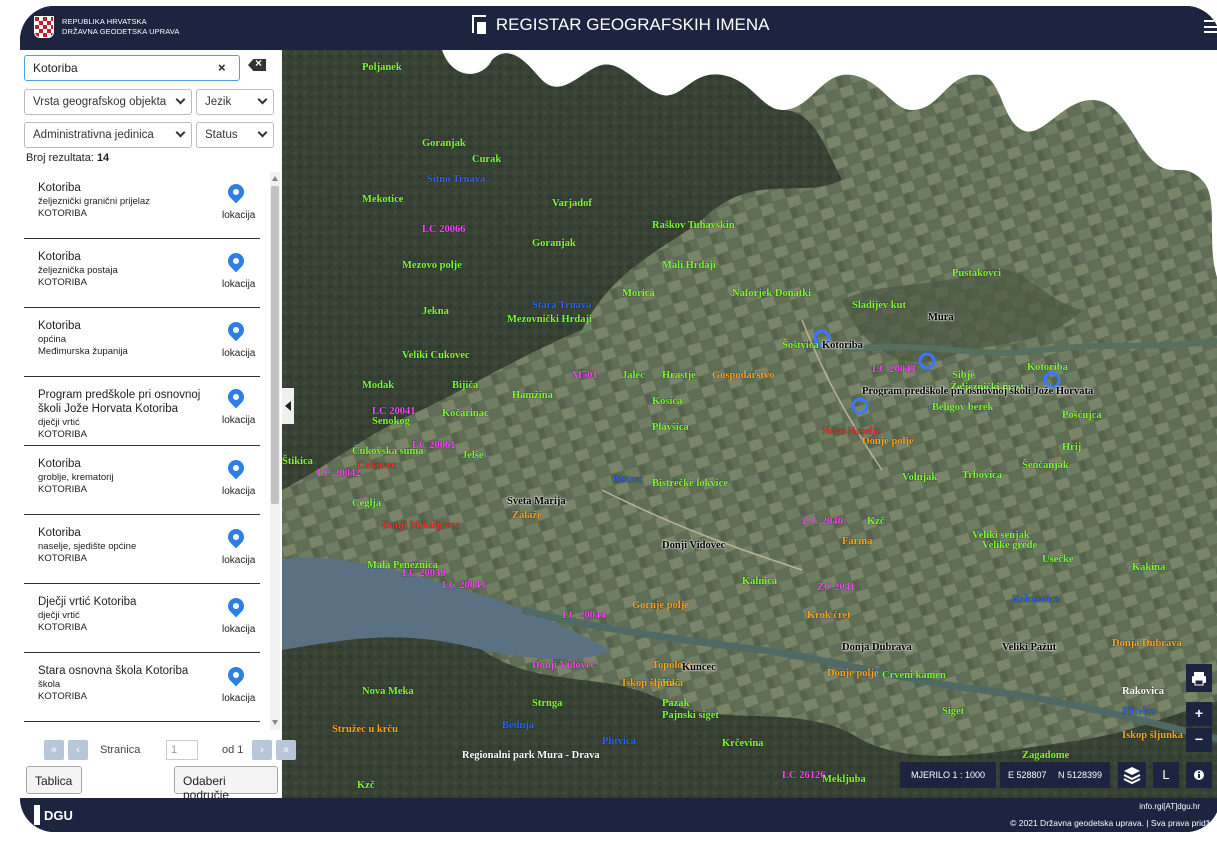 This screenshot has height=841, width=1217. Describe the element at coordinates (286, 750) in the screenshot. I see `last-page-button: »` at that location.